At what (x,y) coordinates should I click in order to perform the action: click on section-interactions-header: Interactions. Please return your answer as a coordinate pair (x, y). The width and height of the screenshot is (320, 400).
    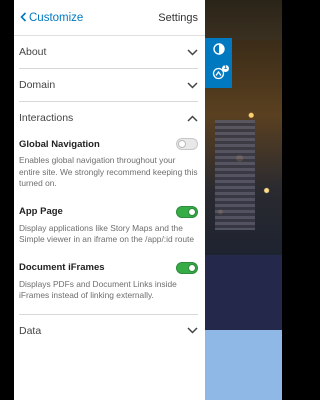
    Looking at the image, I should click on (108, 118).